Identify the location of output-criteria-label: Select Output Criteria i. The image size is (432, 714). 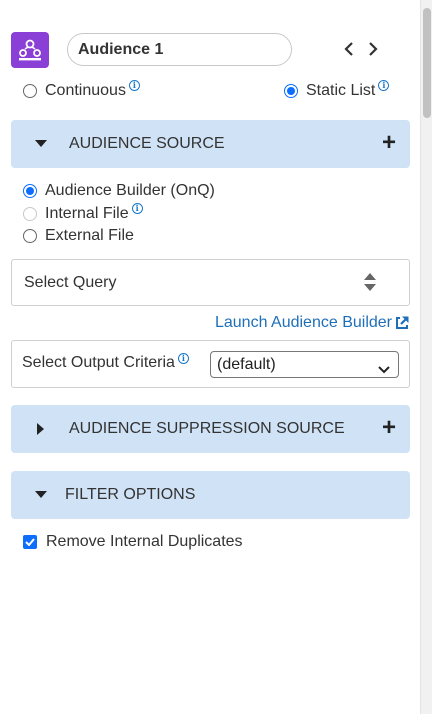
(105, 362).